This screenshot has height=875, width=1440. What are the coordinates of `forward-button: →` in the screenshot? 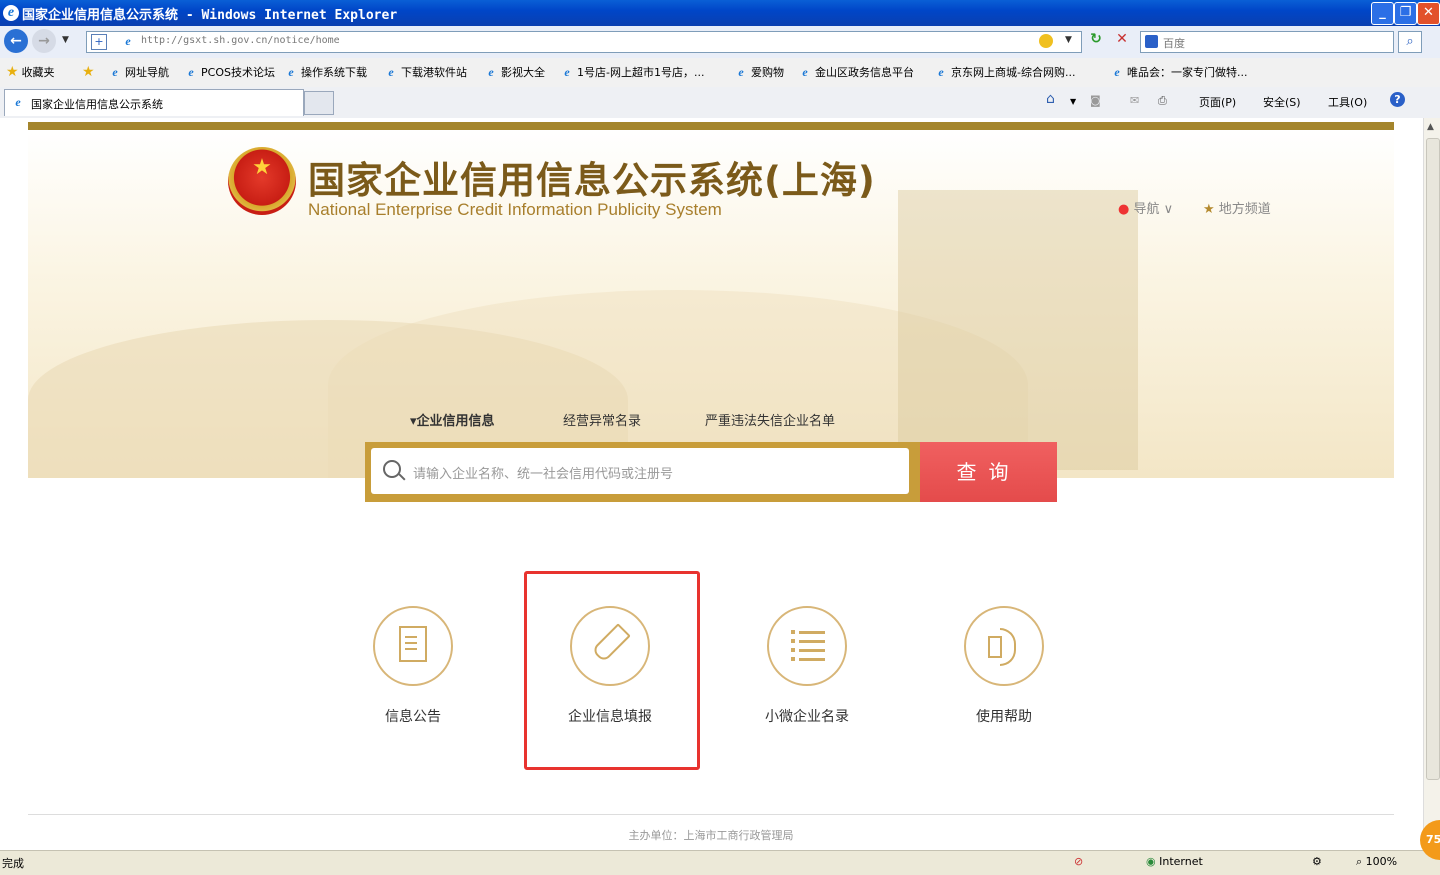 It's located at (44, 41).